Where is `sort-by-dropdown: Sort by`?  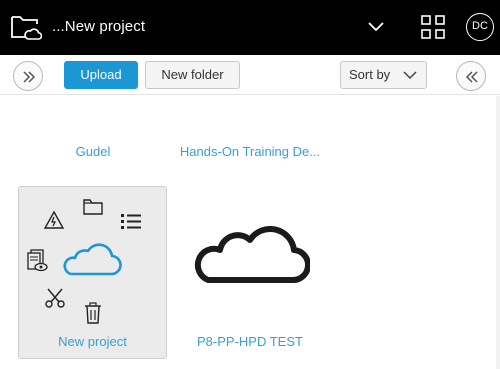 sort-by-dropdown: Sort by is located at coordinates (383, 75).